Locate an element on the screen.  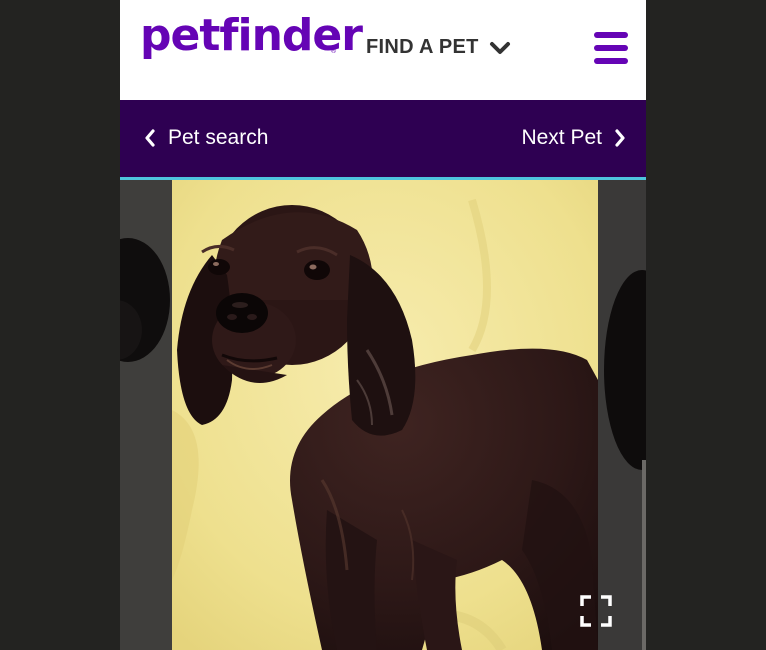
next-pet-link: Next Pet is located at coordinates (573, 138).